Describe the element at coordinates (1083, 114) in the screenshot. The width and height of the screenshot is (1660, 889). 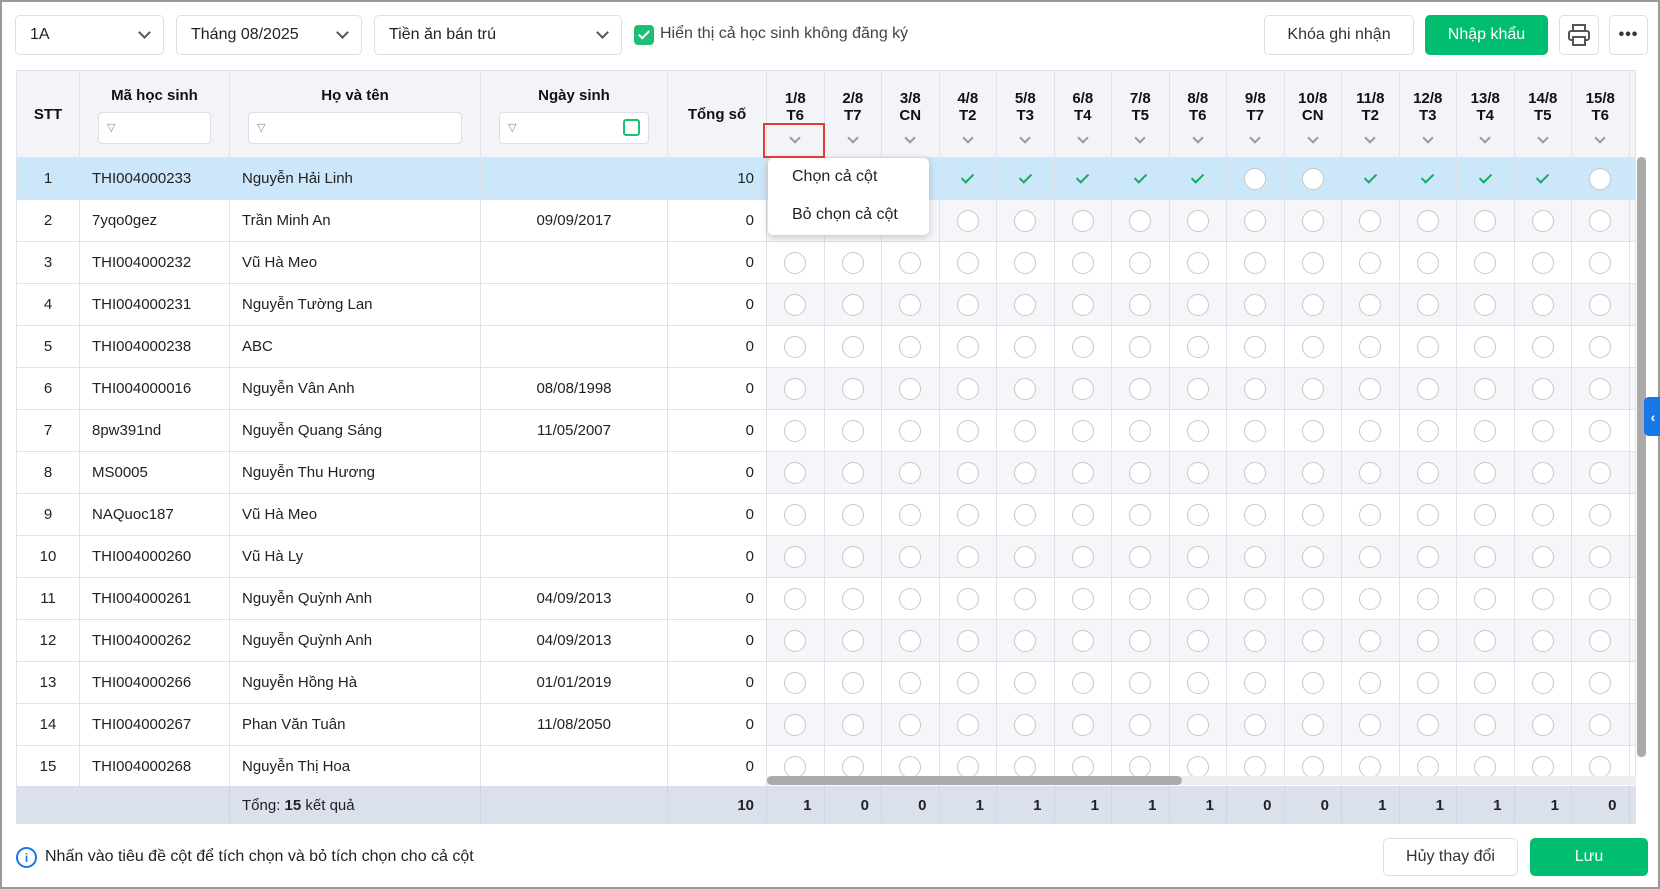
I see `day-header: 6/8 T4` at that location.